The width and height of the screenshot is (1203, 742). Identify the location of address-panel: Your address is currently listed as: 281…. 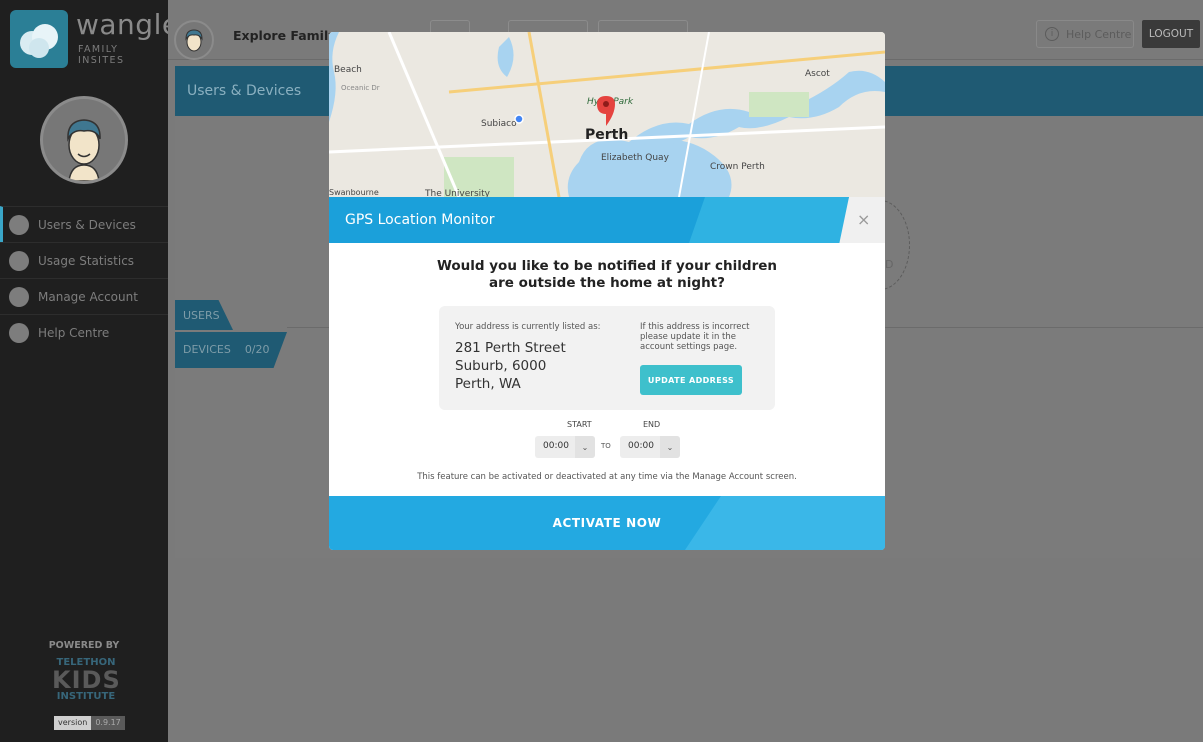
(607, 358).